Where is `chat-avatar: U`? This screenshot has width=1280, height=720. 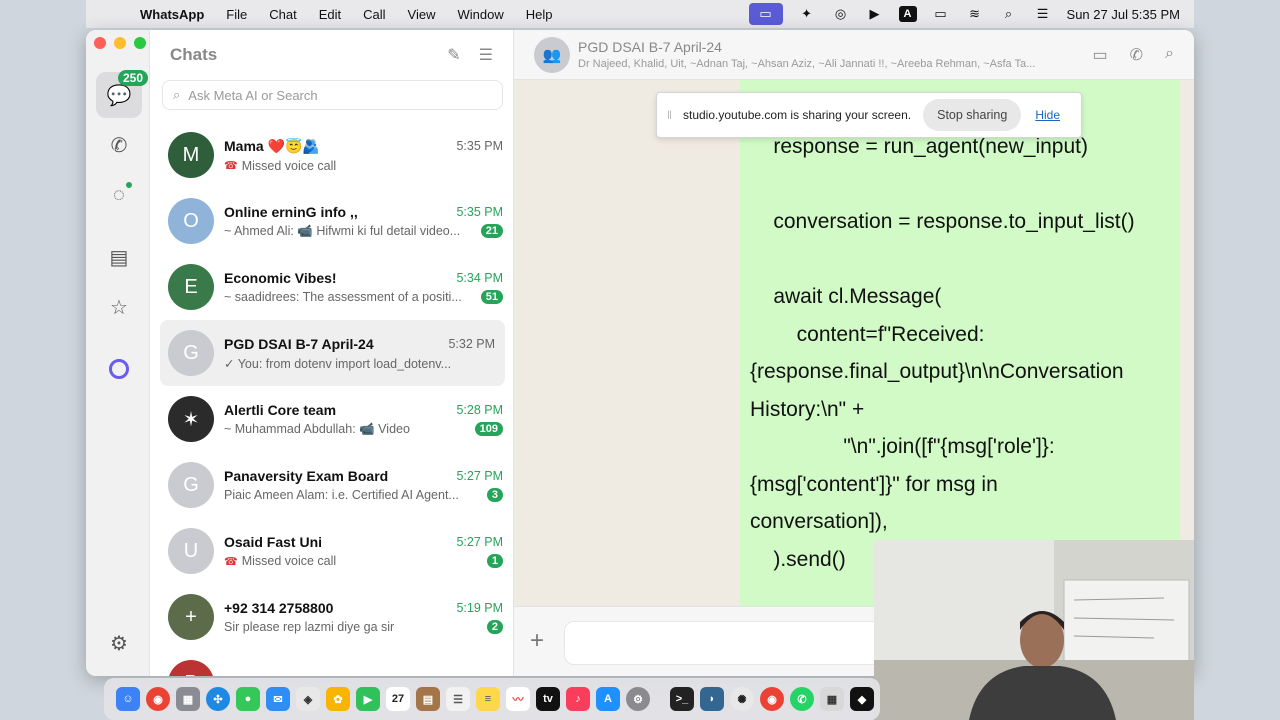
chat-avatar: U is located at coordinates (191, 551).